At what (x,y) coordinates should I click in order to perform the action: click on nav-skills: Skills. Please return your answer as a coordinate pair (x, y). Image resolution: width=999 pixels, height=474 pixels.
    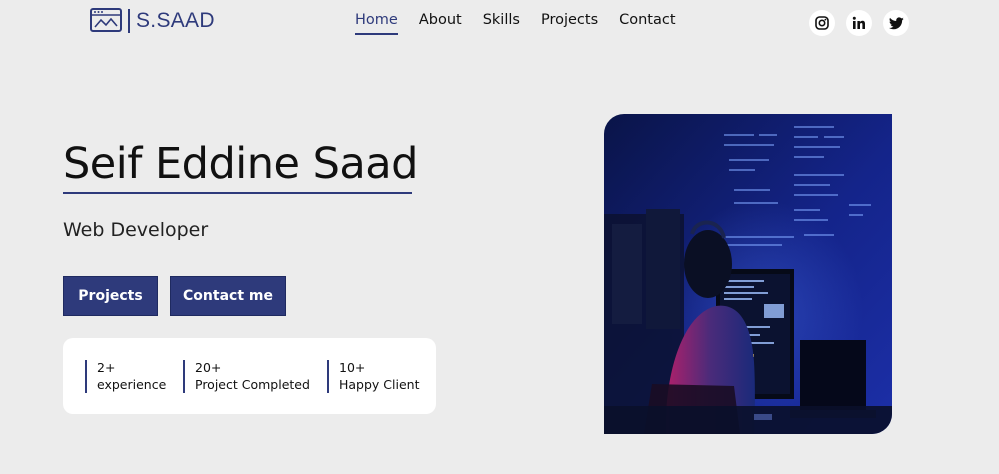
    Looking at the image, I should click on (501, 23).